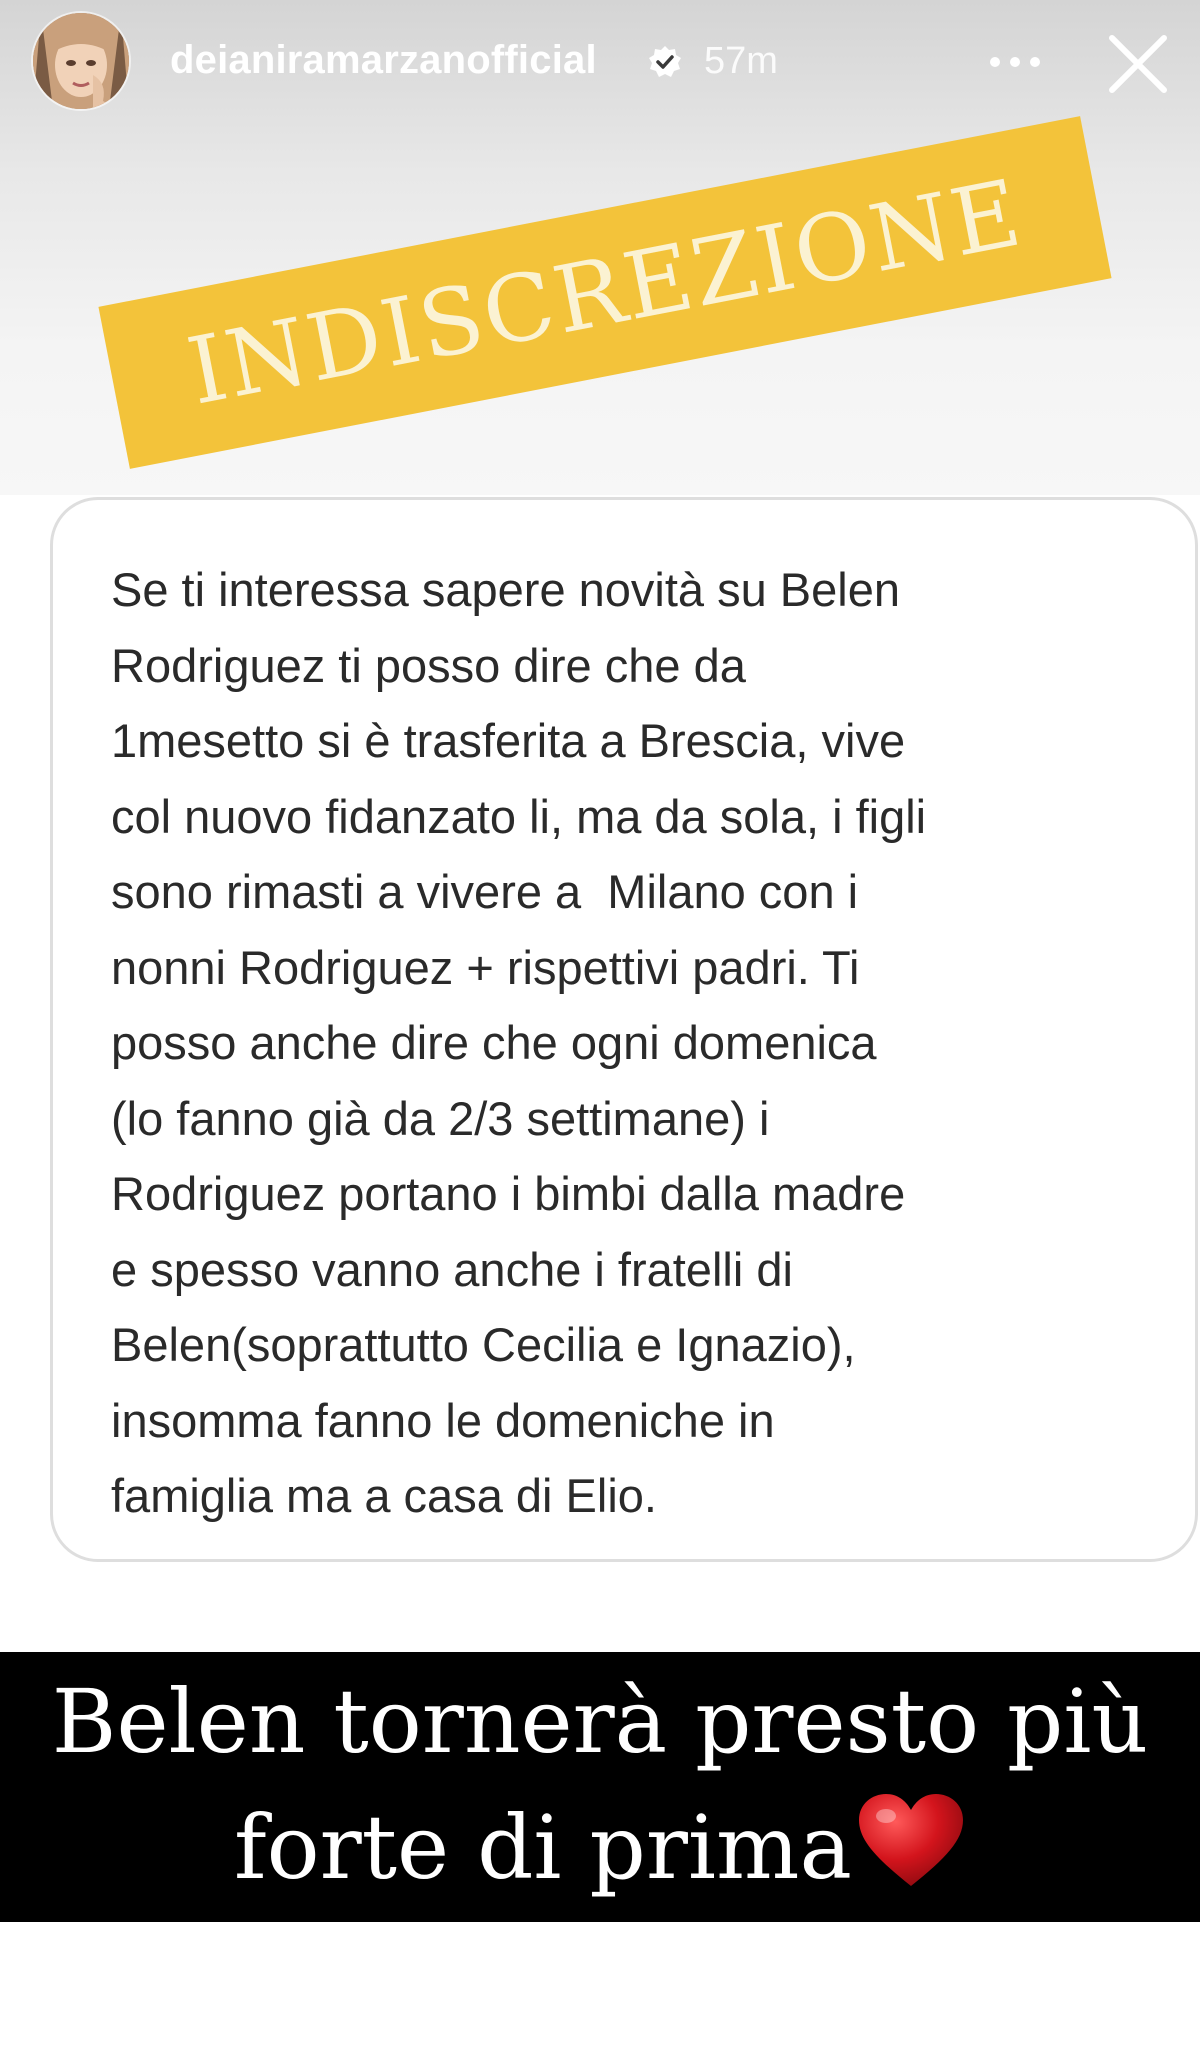  What do you see at coordinates (741, 61) in the screenshot?
I see `story-timestamp: 57m` at bounding box center [741, 61].